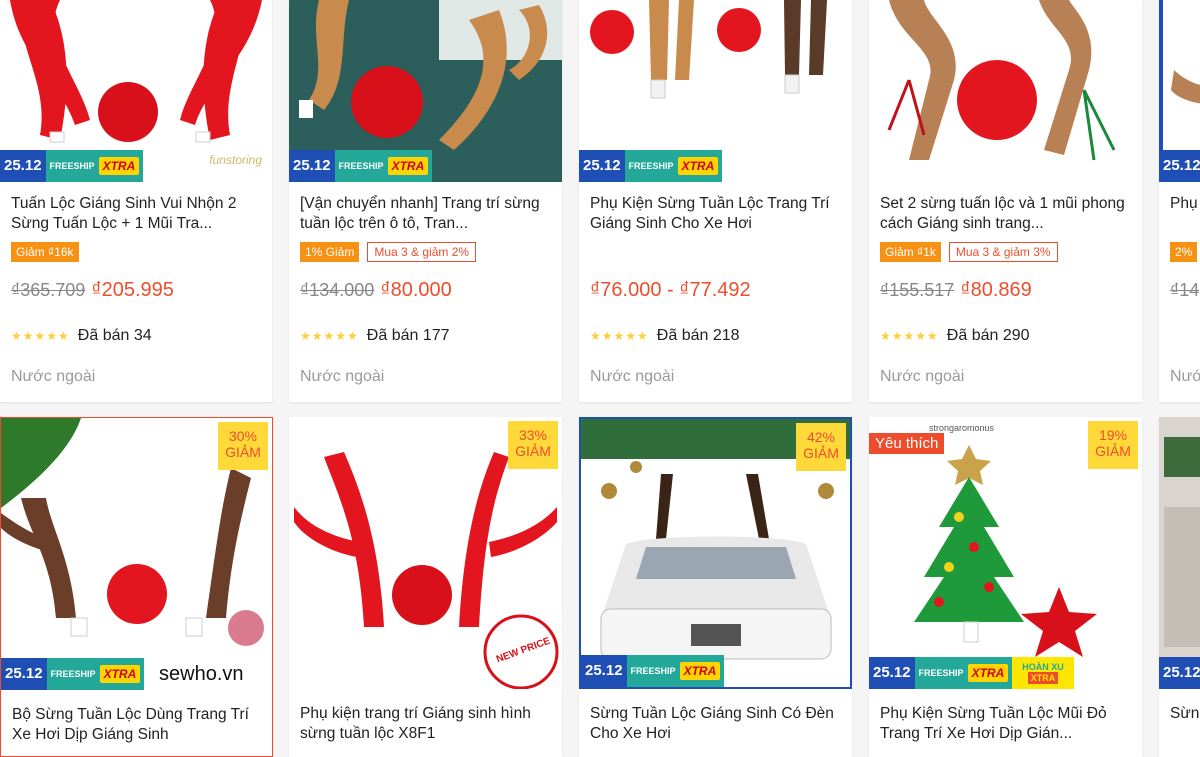  I want to click on bundle-deal-tag: Mua 3 & giảm 2%, so click(422, 252).